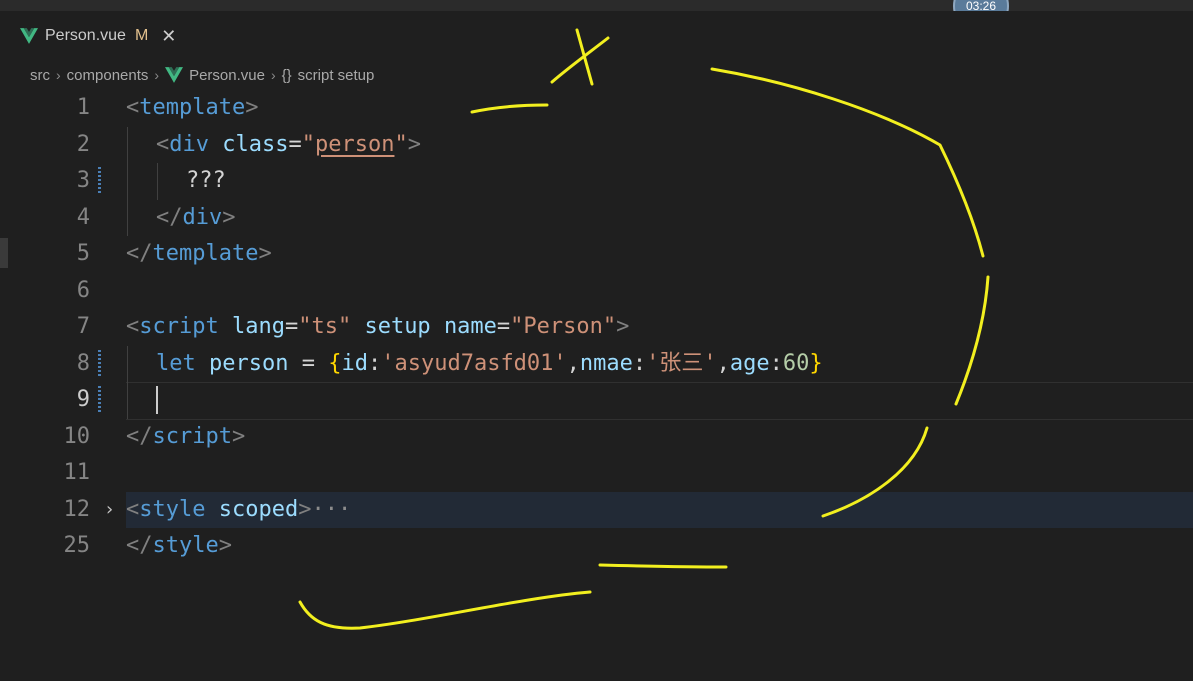  I want to click on code-line: 9, so click(596, 401).